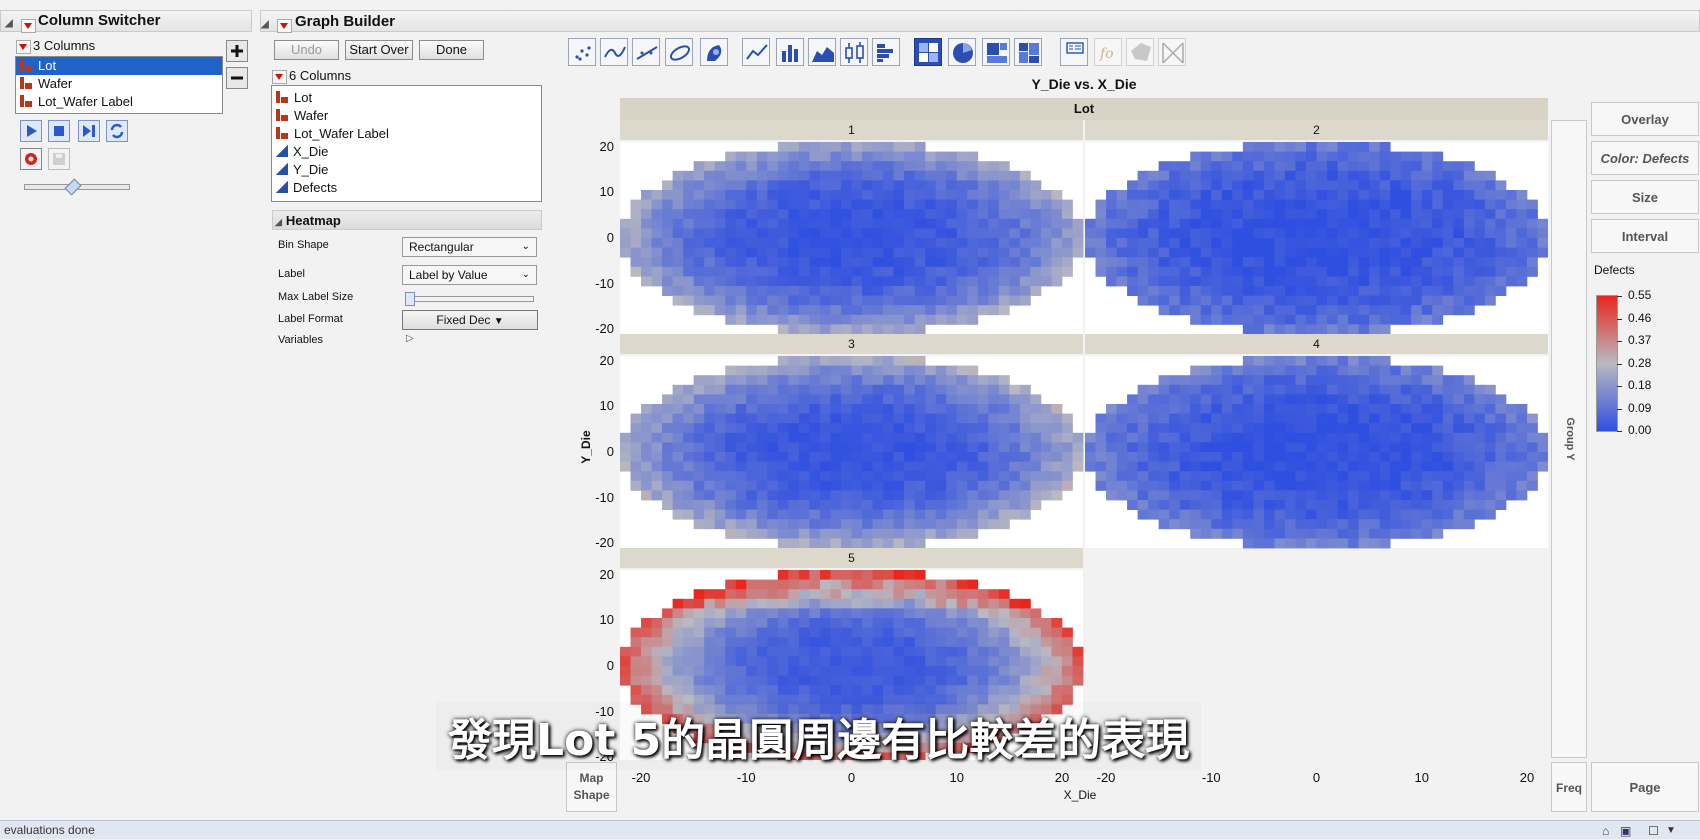  I want to click on list-item: X_Die, so click(406, 152).